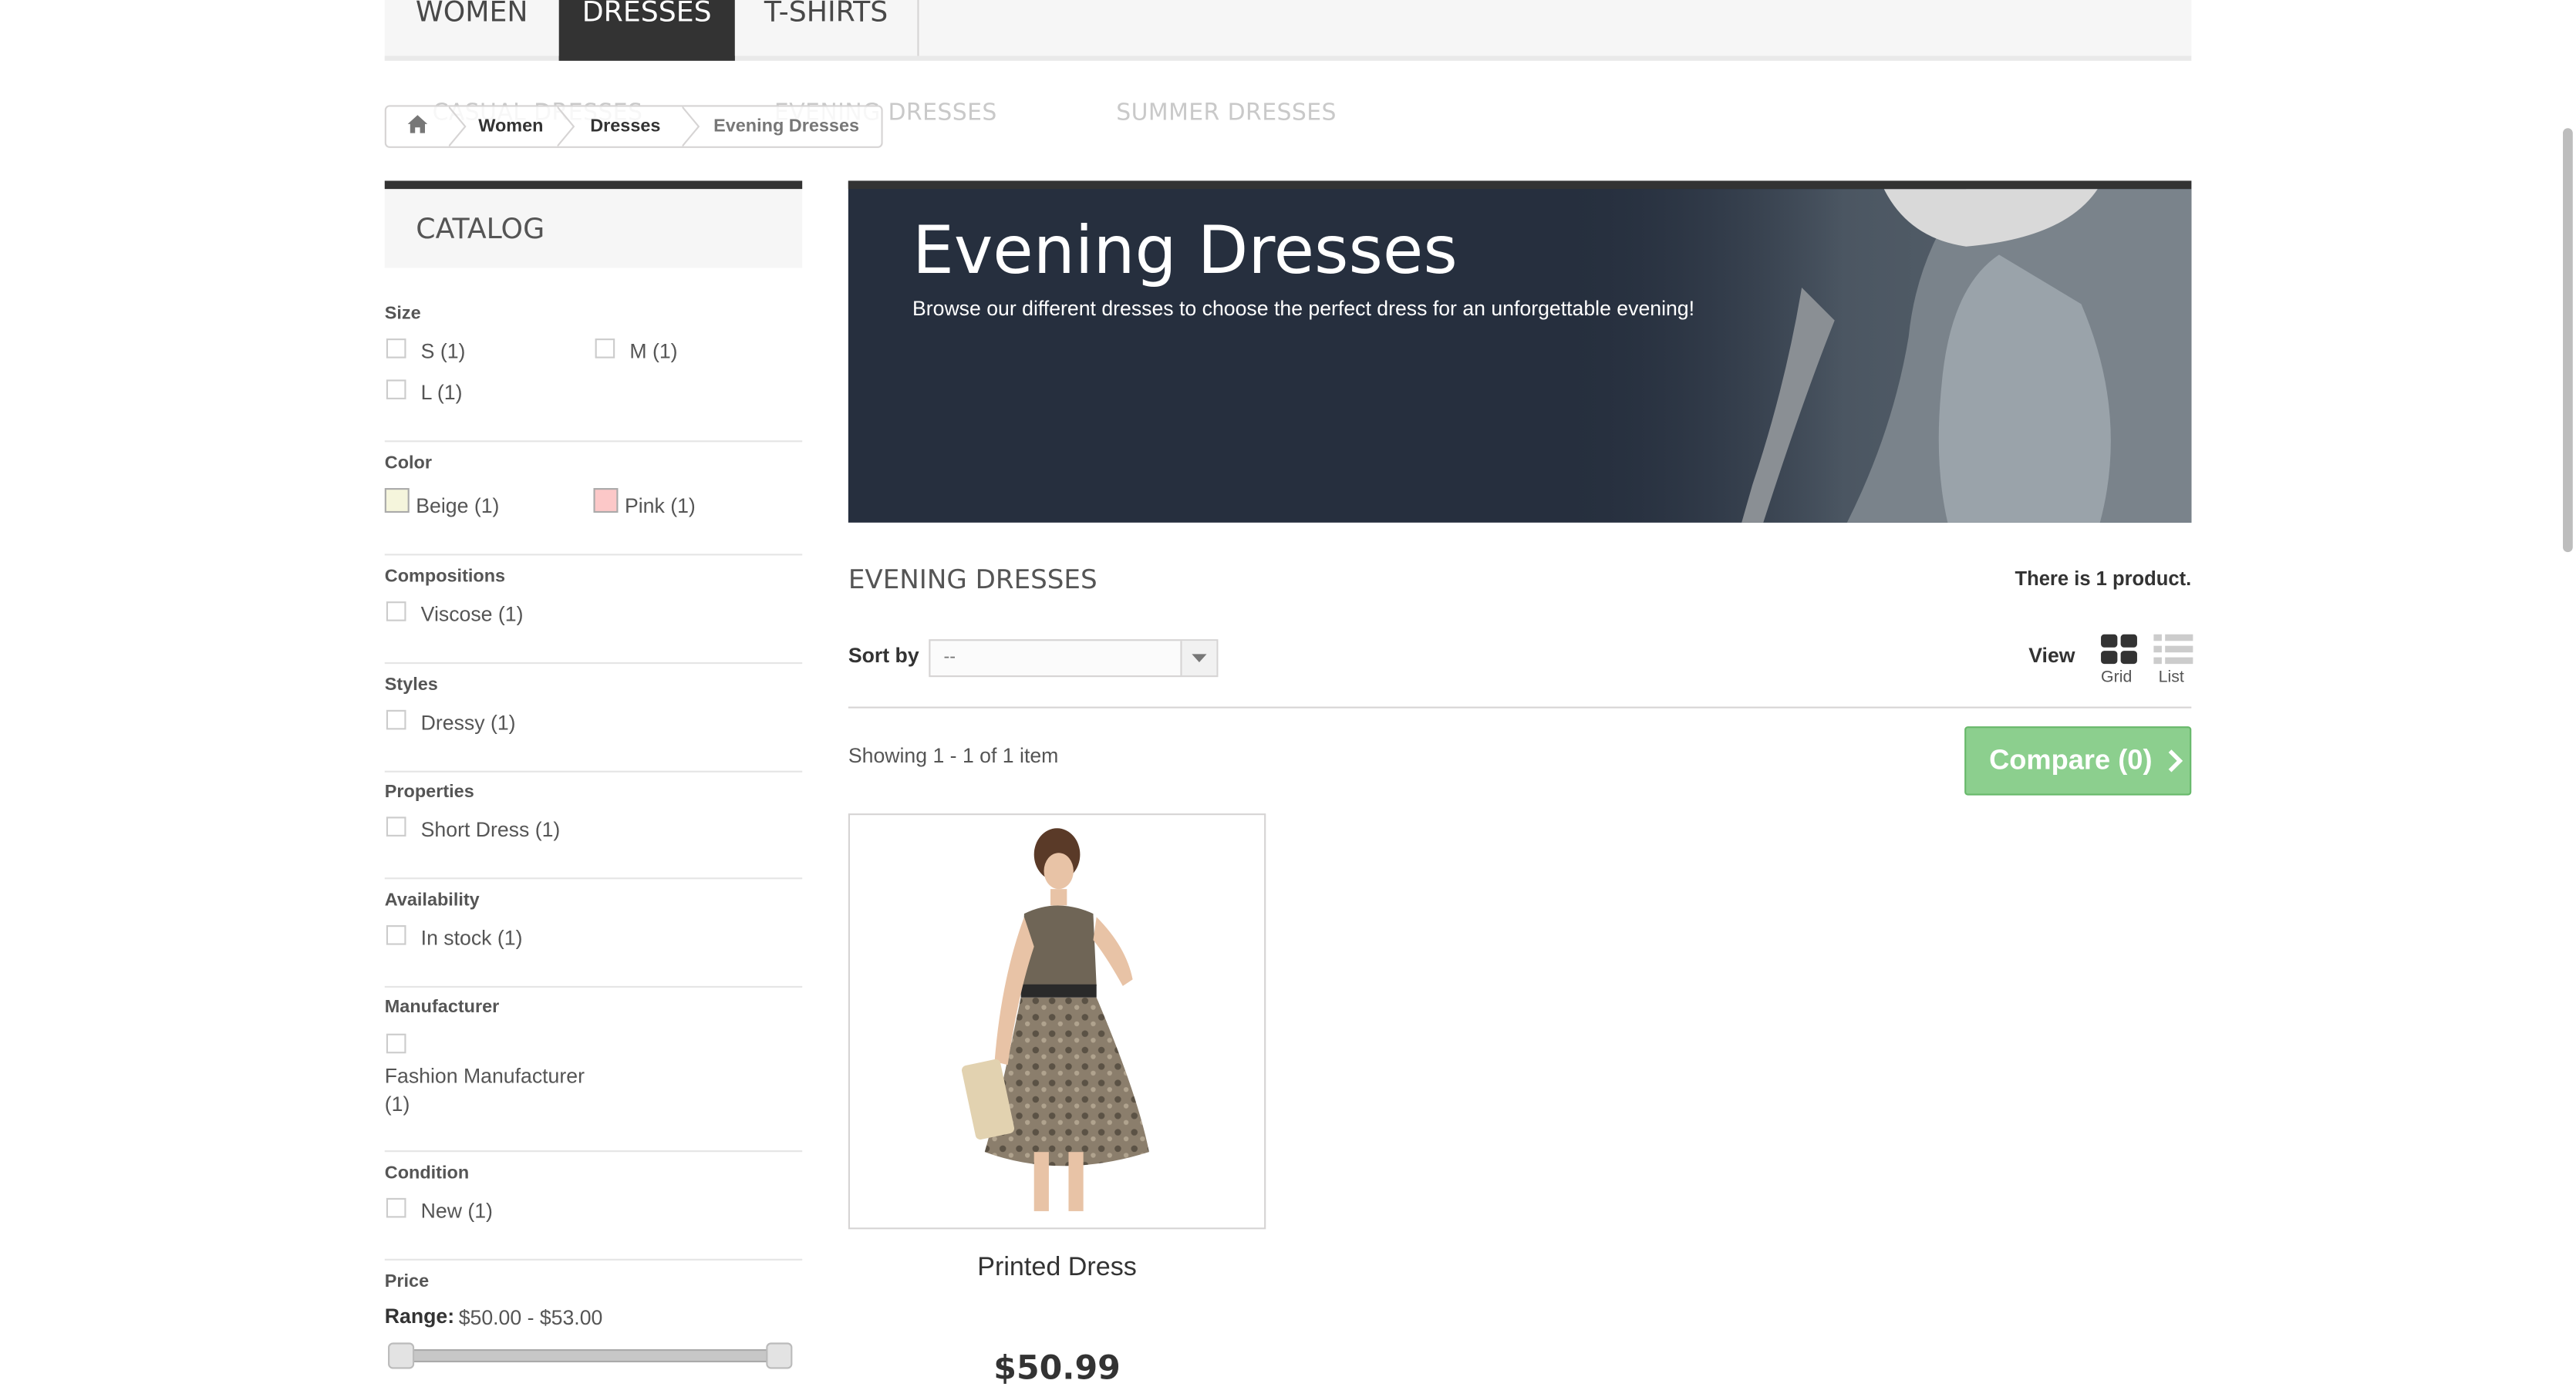 The height and width of the screenshot is (1387, 2576). I want to click on property-short-dress-label: Short Dress (1), so click(491, 829).